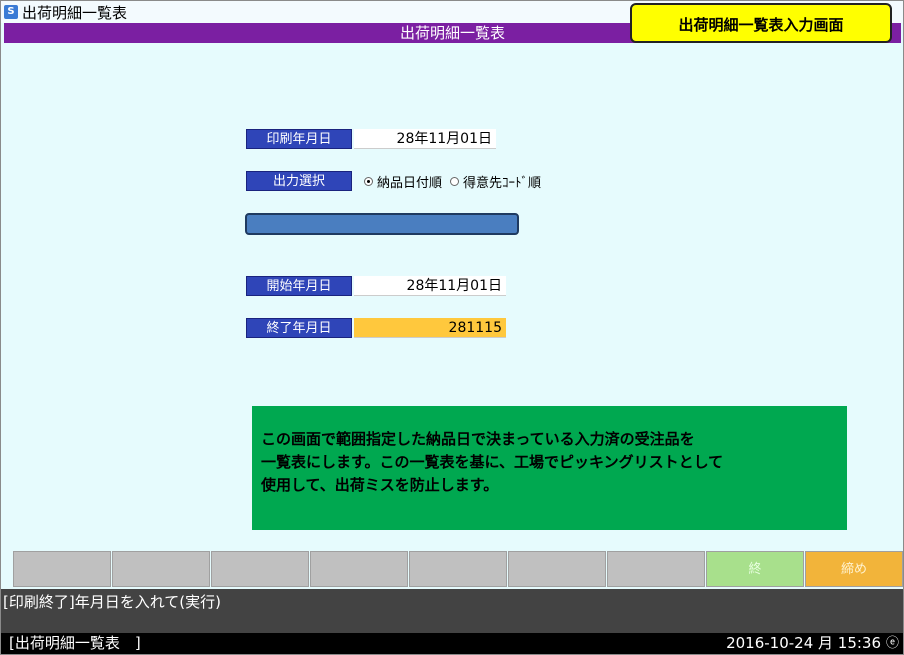  I want to click on bottom-status-bar: [出荷明細一覧表 ] 2016-10-24 月 15:36 ⓔ, so click(452, 643).